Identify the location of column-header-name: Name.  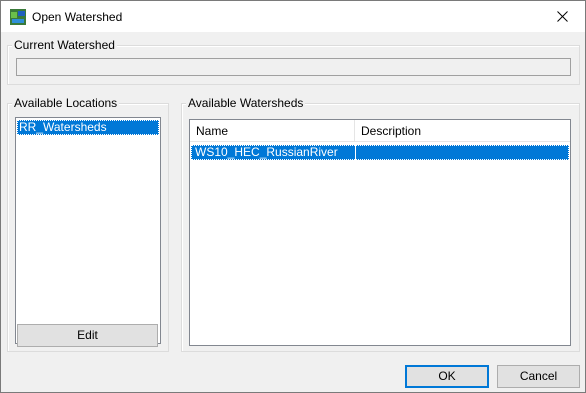
(272, 131).